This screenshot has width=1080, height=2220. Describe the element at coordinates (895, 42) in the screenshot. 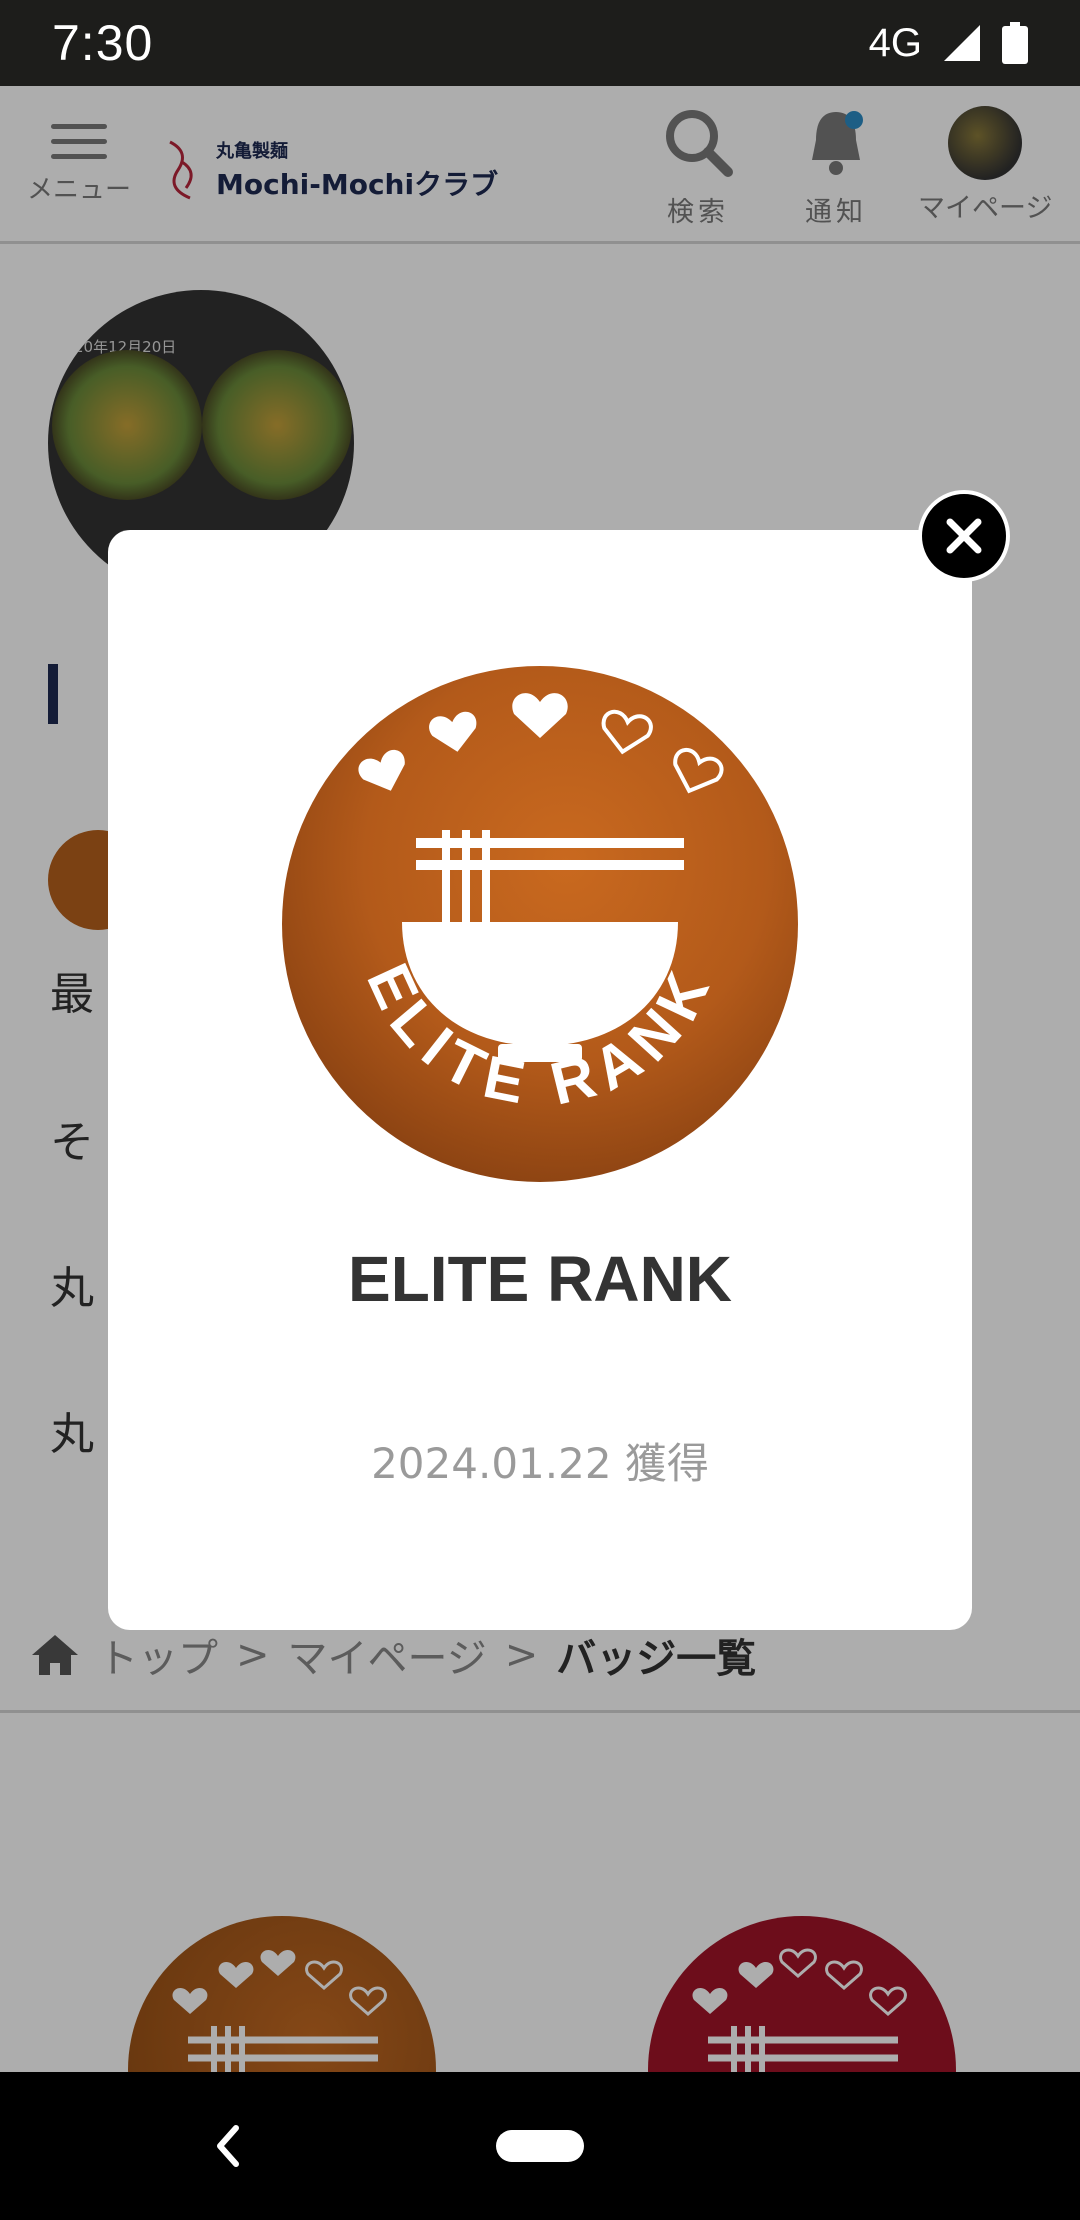

I see `network-type: 4G` at that location.